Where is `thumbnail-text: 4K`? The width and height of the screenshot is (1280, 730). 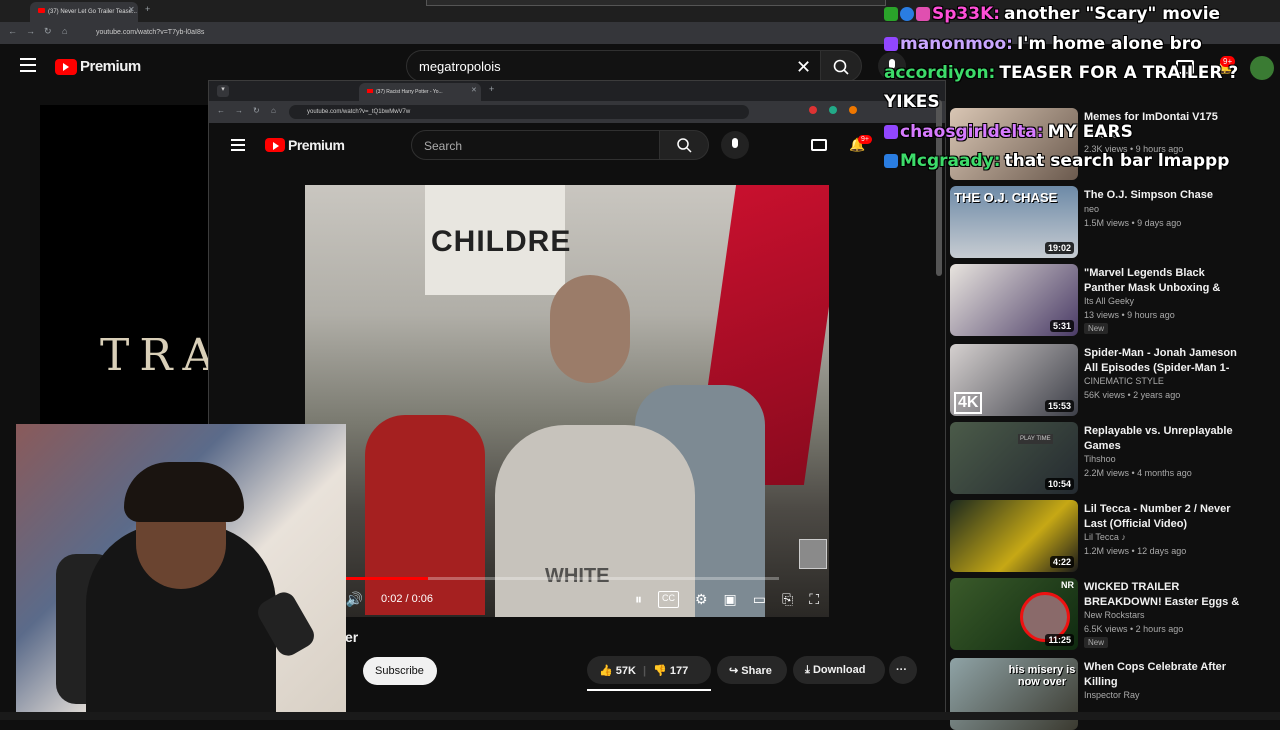 thumbnail-text: 4K is located at coordinates (968, 403).